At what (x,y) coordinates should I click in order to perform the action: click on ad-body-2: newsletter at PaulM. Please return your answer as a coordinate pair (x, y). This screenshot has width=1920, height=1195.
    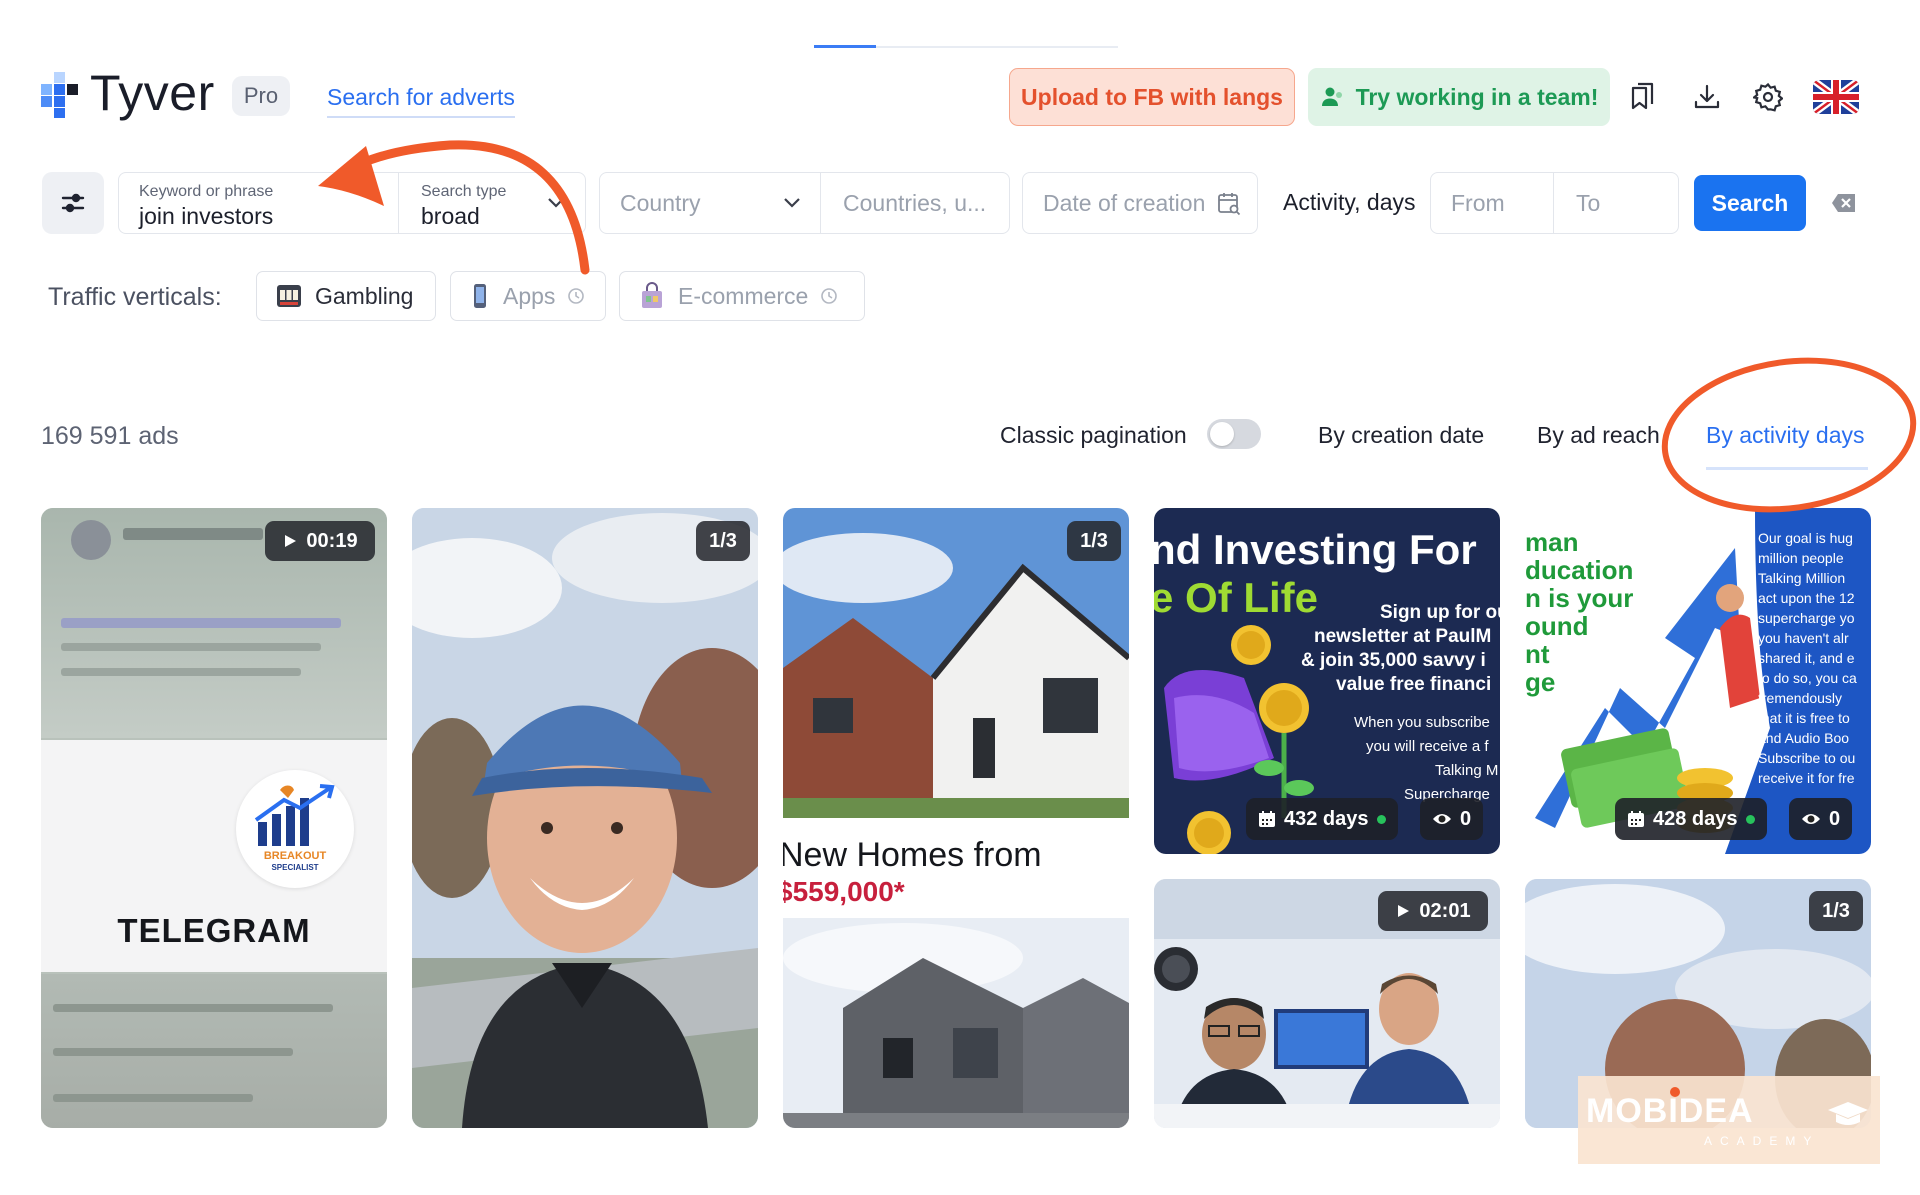
    Looking at the image, I should click on (1403, 636).